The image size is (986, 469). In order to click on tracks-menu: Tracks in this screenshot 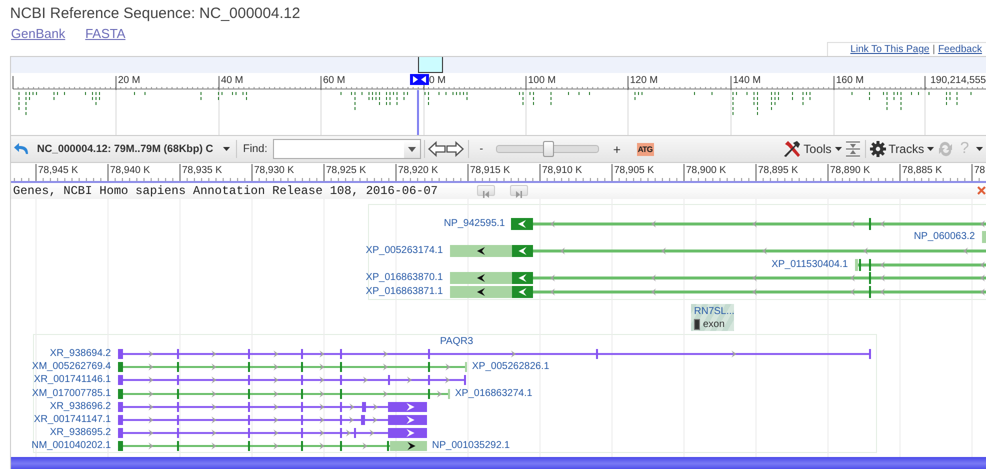, I will do `click(906, 149)`.